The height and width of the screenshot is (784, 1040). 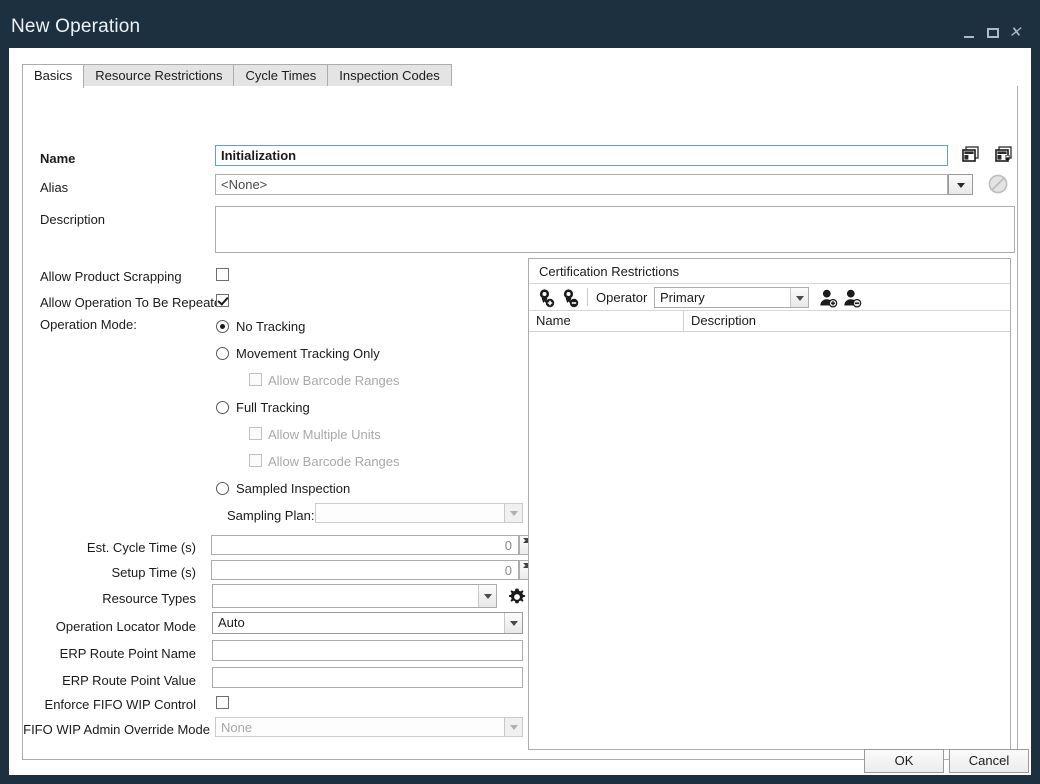 I want to click on operation-mode-radio-no-tracking, so click(x=222, y=326).